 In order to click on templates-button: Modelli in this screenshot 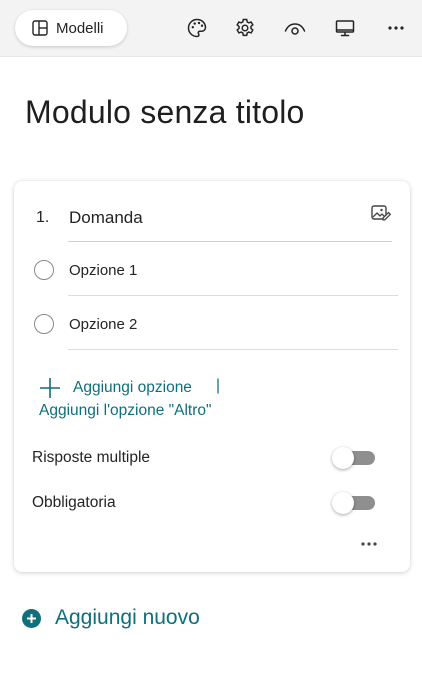, I will do `click(71, 28)`.